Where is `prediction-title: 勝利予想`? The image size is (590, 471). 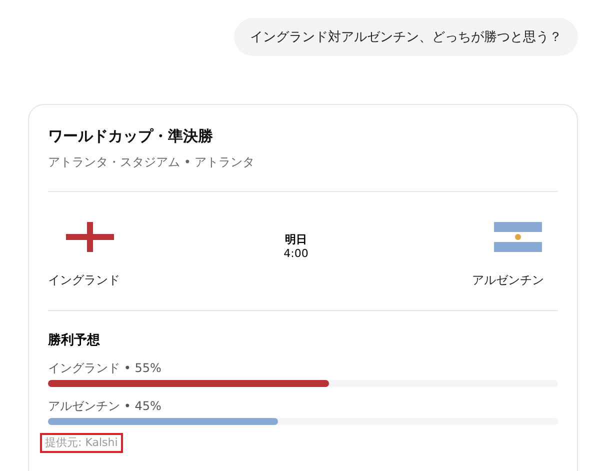
prediction-title: 勝利予想 is located at coordinates (74, 340).